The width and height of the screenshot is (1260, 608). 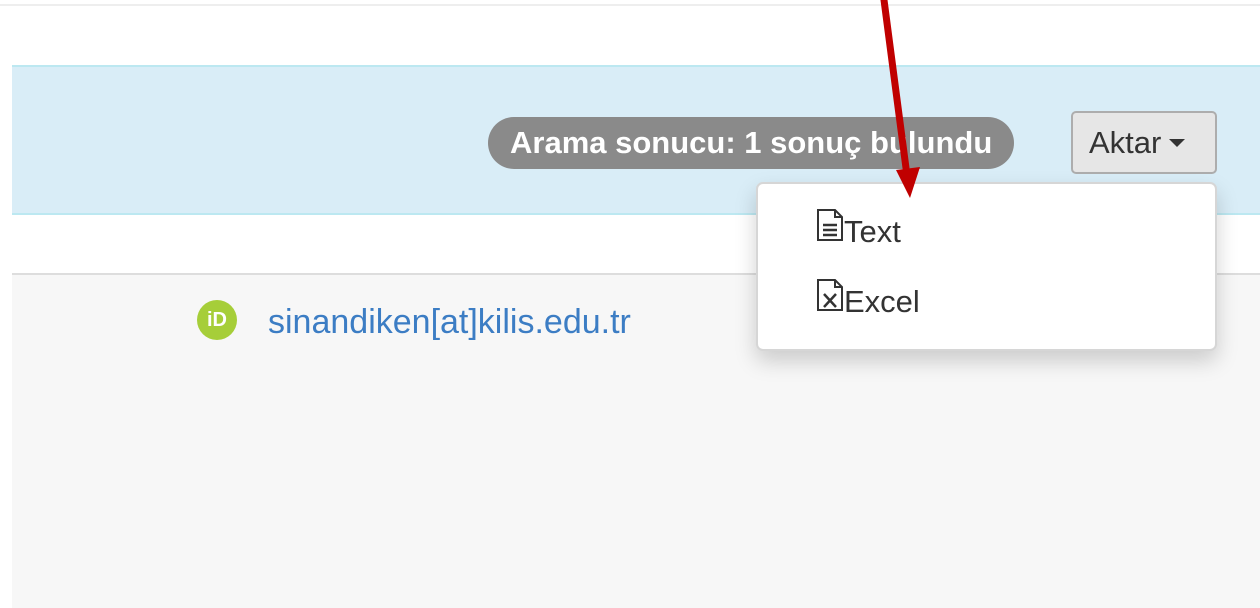 What do you see at coordinates (830, 300) in the screenshot?
I see `excel-file-icon` at bounding box center [830, 300].